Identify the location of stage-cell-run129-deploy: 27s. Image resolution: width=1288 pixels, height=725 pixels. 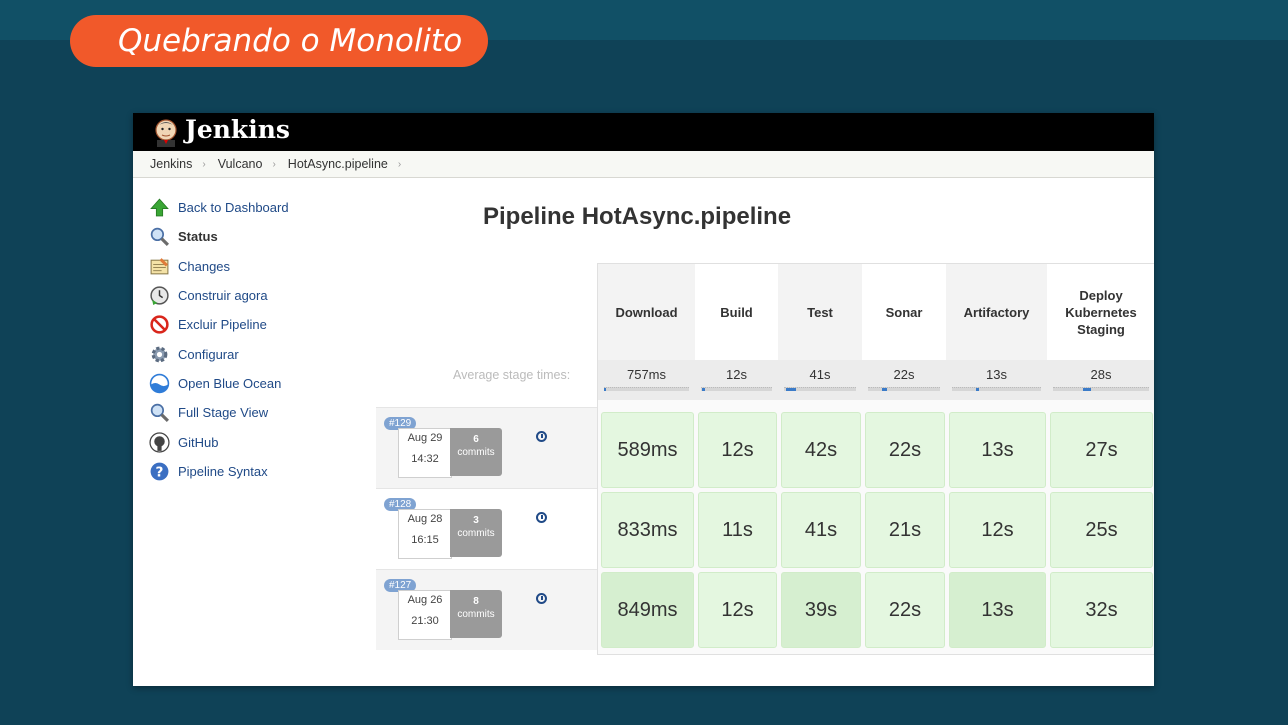
(1101, 450).